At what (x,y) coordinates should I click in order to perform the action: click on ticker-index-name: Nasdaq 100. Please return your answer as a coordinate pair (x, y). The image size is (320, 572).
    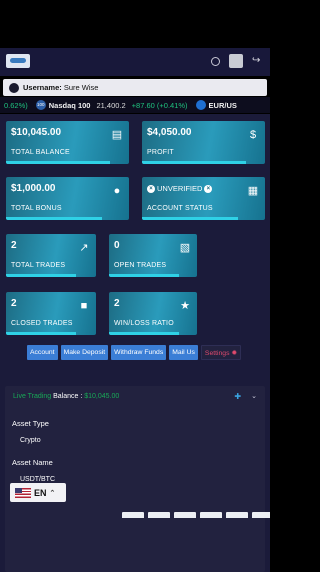
    Looking at the image, I should click on (69, 105).